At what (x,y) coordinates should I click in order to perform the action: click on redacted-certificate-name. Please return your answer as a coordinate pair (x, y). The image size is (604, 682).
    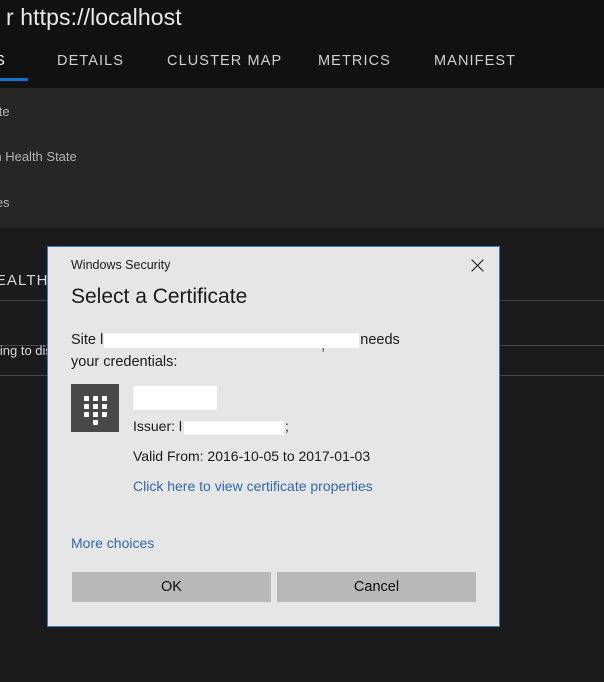
    Looking at the image, I should click on (175, 398).